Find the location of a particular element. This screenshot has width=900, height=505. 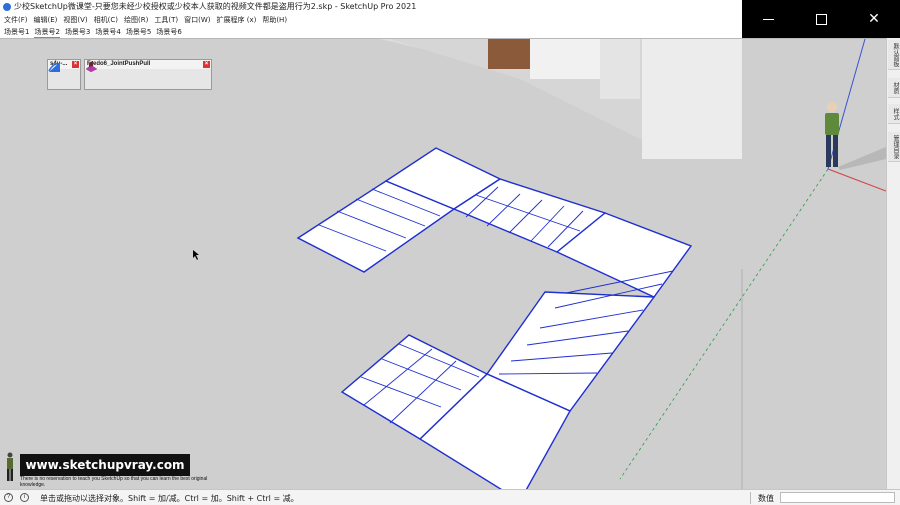

scene-tab-2: 场景号2 is located at coordinates (47, 32).